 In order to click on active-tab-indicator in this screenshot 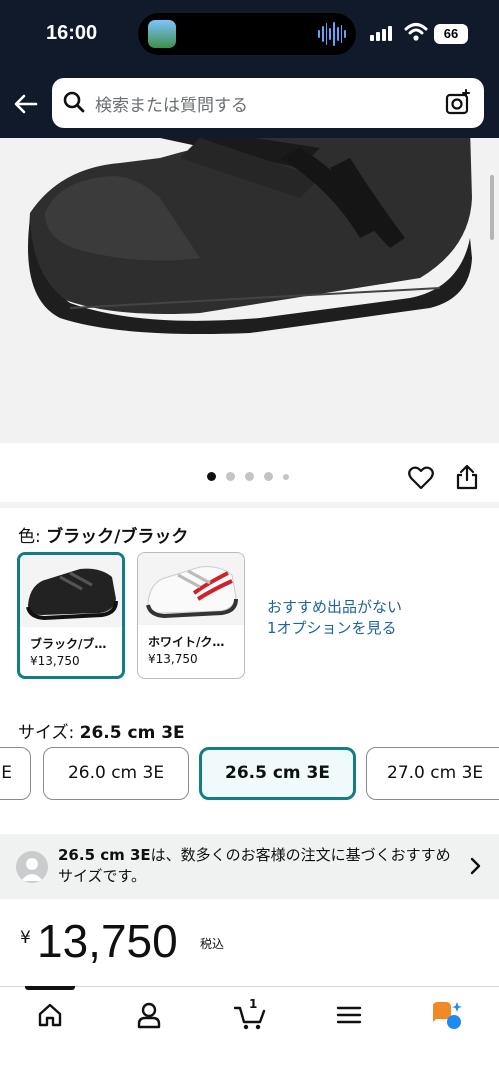, I will do `click(50, 988)`.